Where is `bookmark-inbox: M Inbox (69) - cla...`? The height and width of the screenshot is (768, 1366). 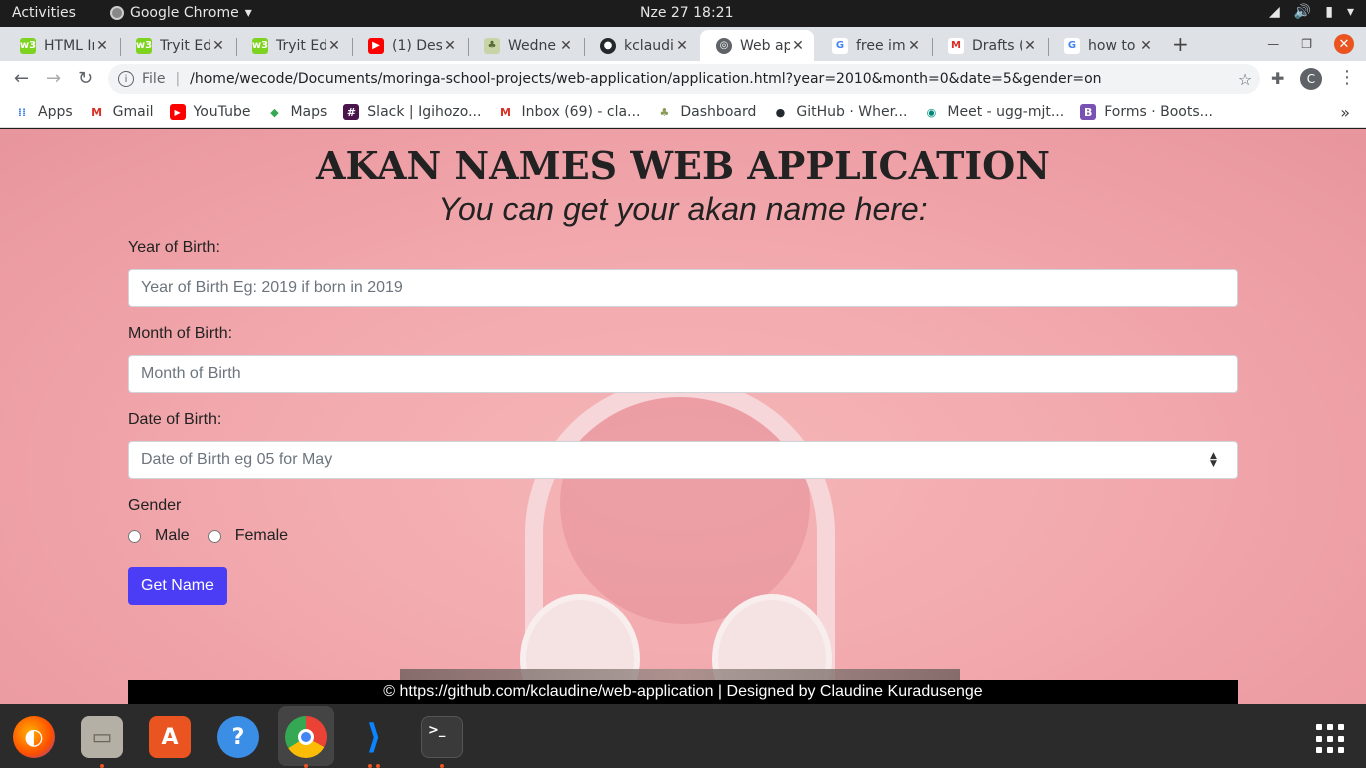
bookmark-inbox: M Inbox (69) - cla... is located at coordinates (568, 112).